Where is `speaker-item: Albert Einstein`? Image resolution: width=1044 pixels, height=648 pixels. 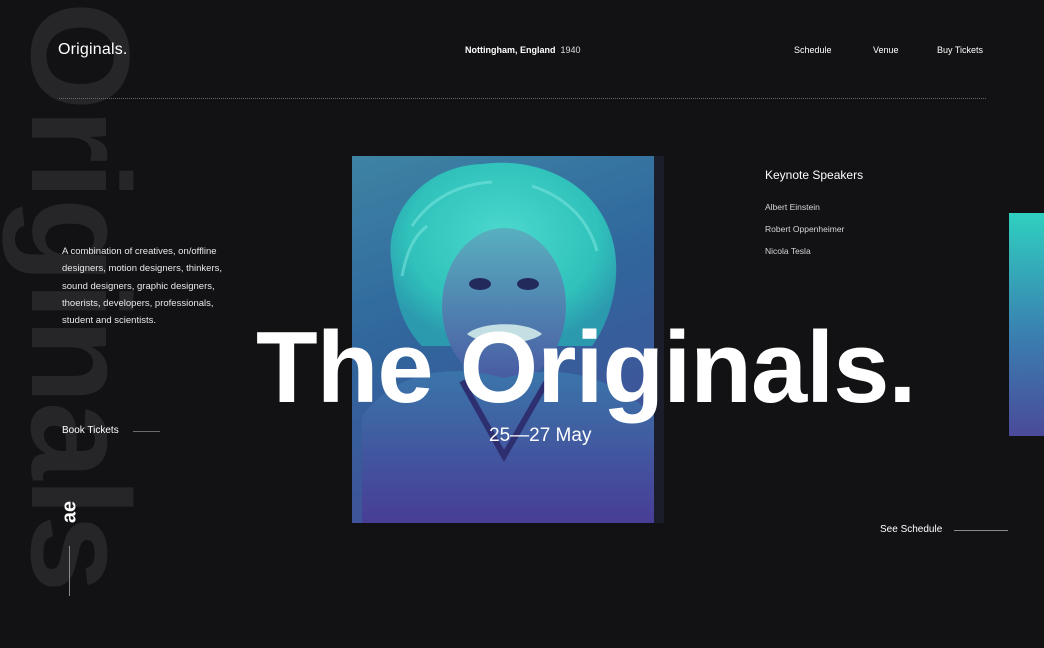
speaker-item: Albert Einstein is located at coordinates (792, 207).